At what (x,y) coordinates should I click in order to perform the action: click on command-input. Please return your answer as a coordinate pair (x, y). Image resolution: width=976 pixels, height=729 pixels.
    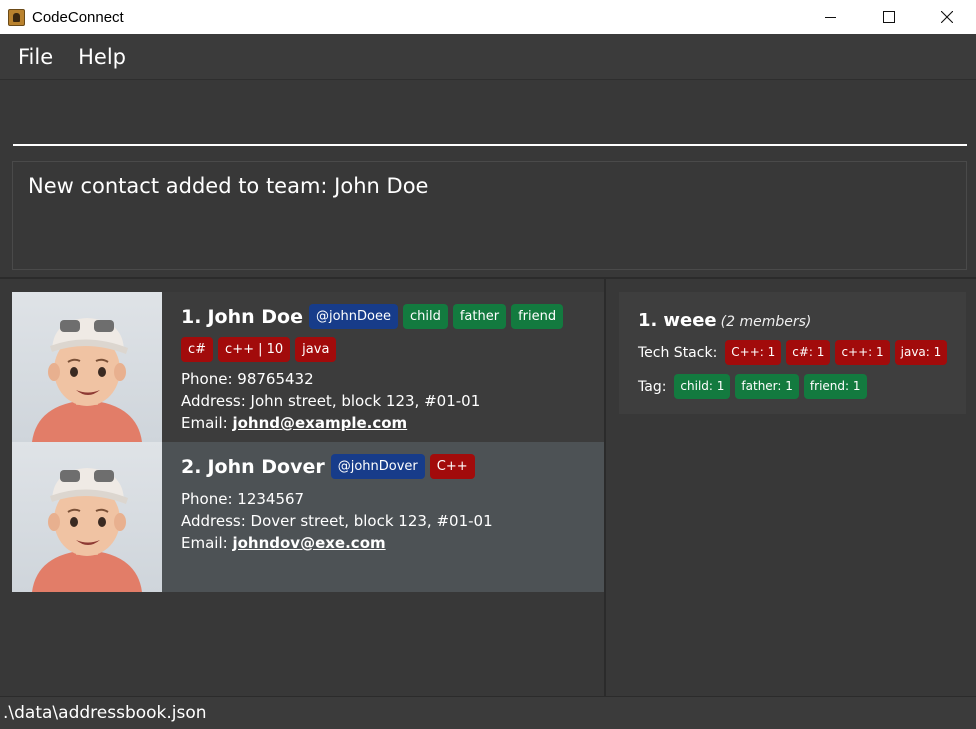
    Looking at the image, I should click on (490, 122).